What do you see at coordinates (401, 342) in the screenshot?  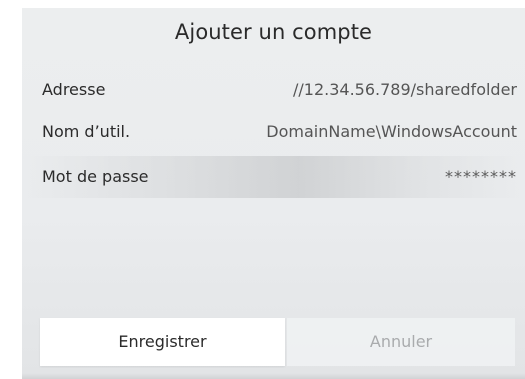 I see `cancel-button: Annuler` at bounding box center [401, 342].